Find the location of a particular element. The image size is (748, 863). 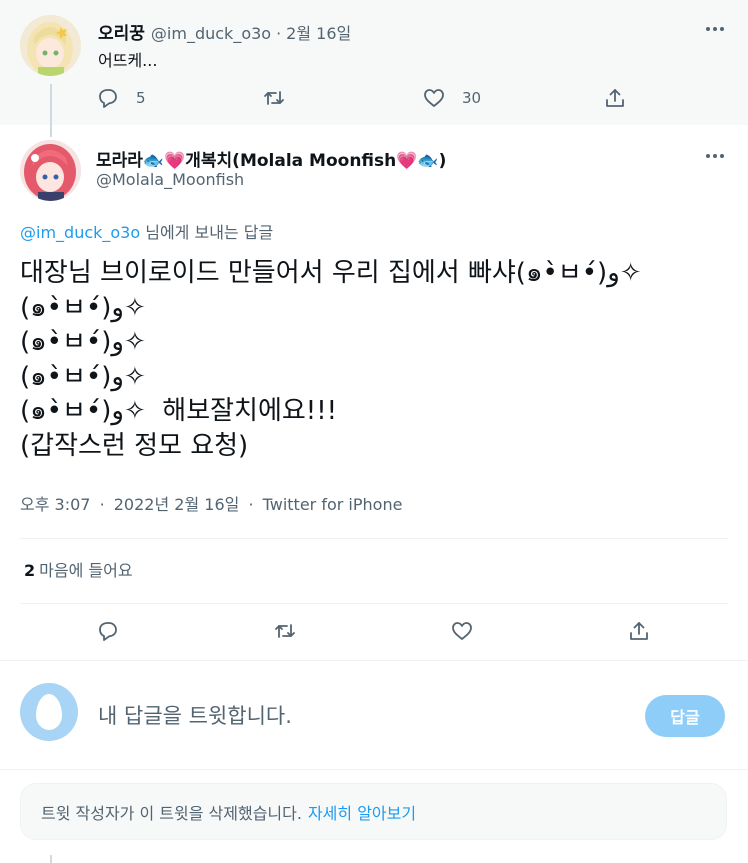

thread-connector-bottom is located at coordinates (51, 859).